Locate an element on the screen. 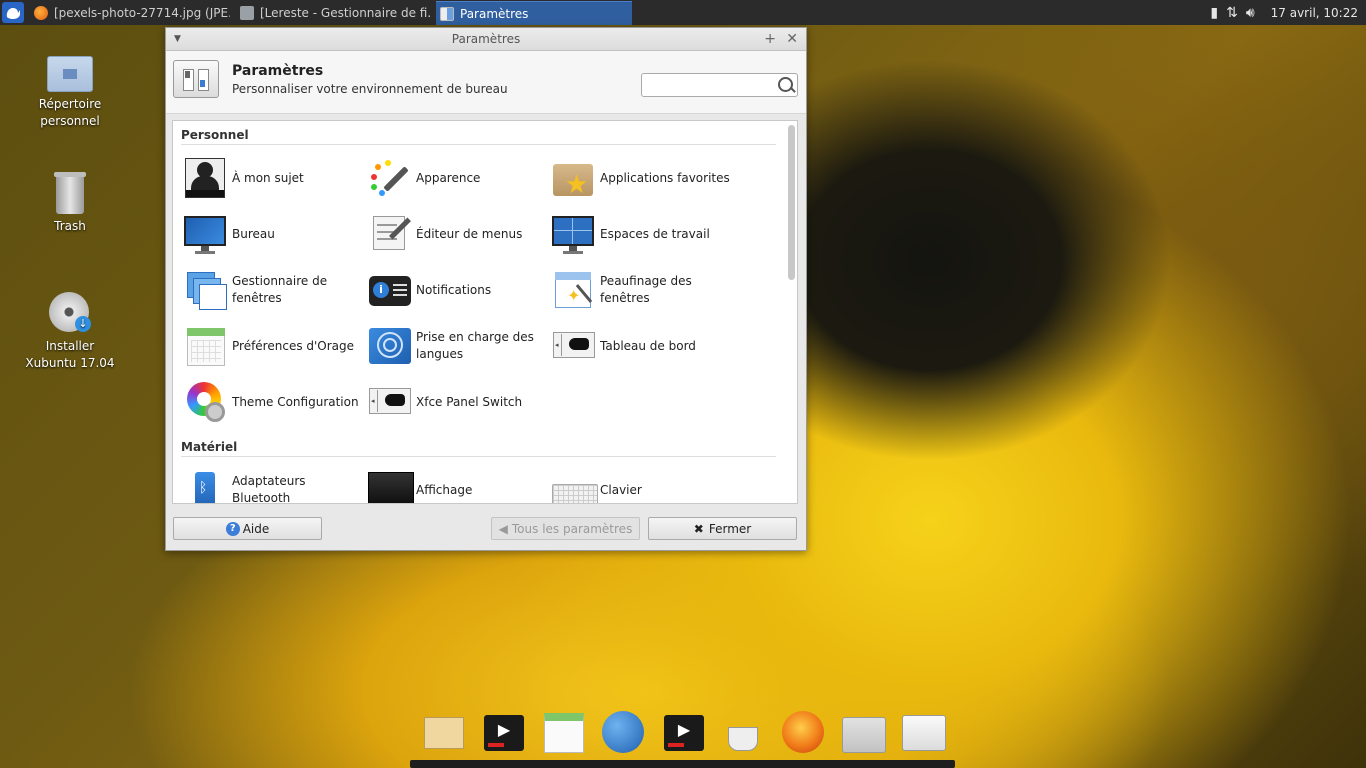 The image size is (1366, 768). workspaces-icon is located at coordinates (573, 234).